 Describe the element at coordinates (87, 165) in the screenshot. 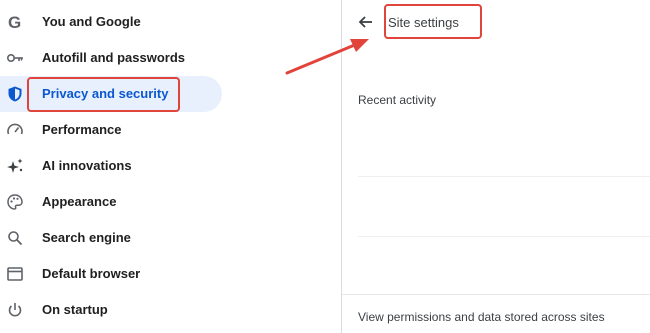

I see `sidebar-item-label: AI innovations` at that location.